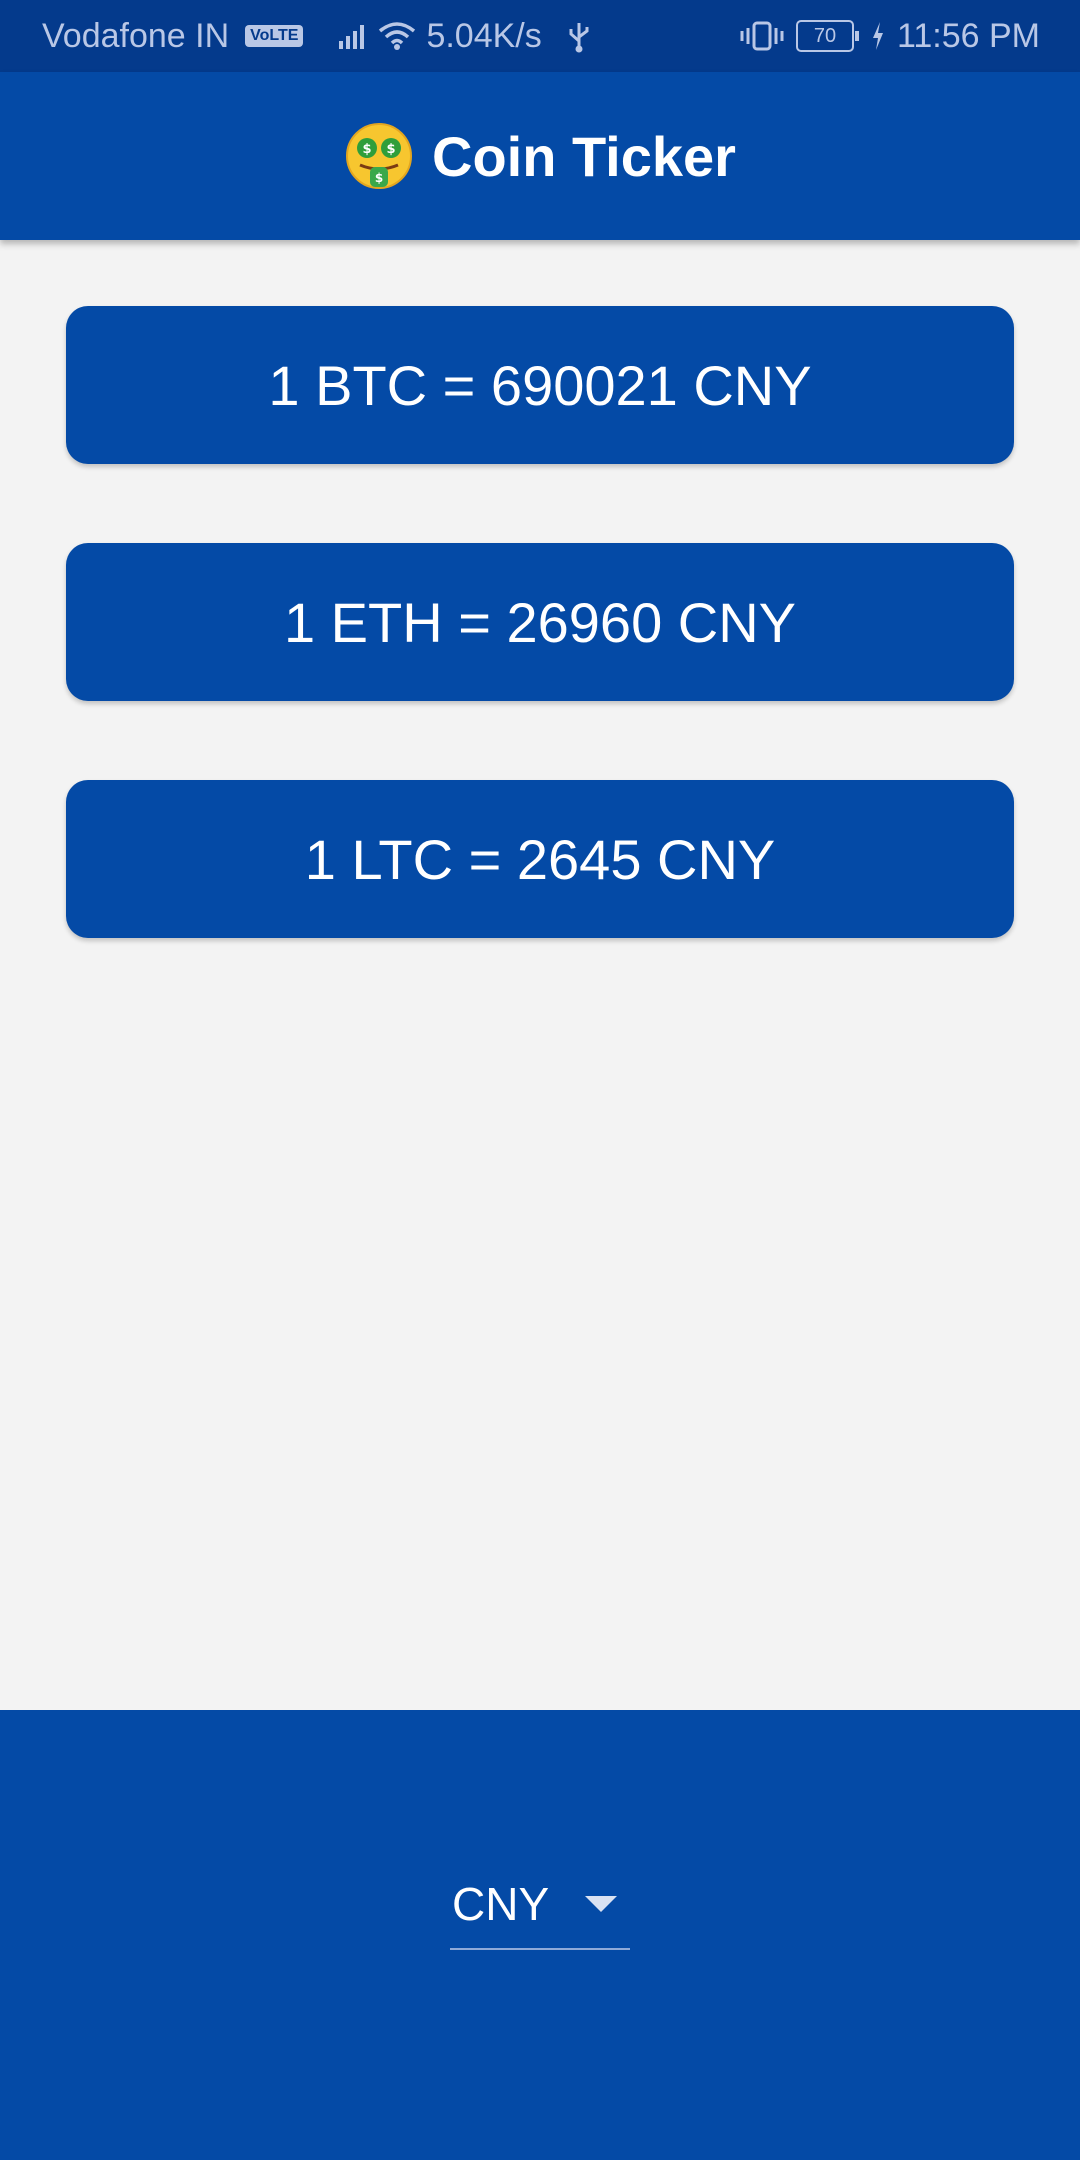 This screenshot has height=2160, width=1080. What do you see at coordinates (584, 156) in the screenshot?
I see `app-title: Coin Ticker` at bounding box center [584, 156].